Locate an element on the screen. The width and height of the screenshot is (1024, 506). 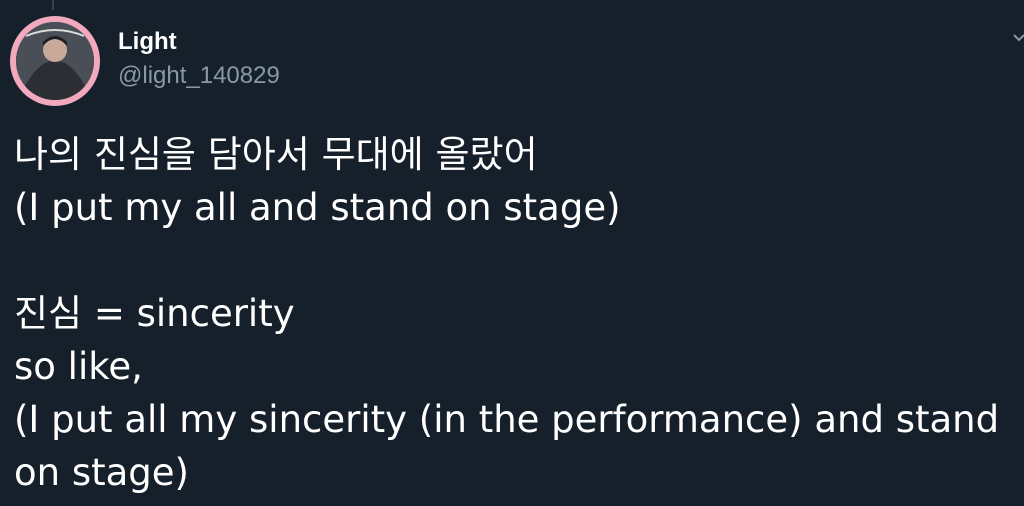
chevron-down-icon is located at coordinates (1018, 37).